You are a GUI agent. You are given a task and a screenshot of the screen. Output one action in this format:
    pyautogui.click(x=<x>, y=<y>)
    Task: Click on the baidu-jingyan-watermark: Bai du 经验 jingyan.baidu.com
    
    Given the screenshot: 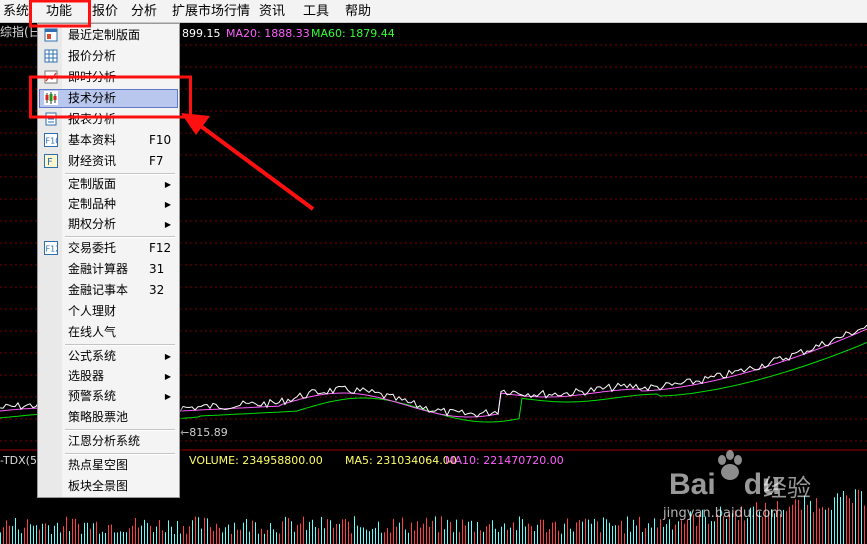 What is the action you would take?
    pyautogui.click(x=757, y=490)
    